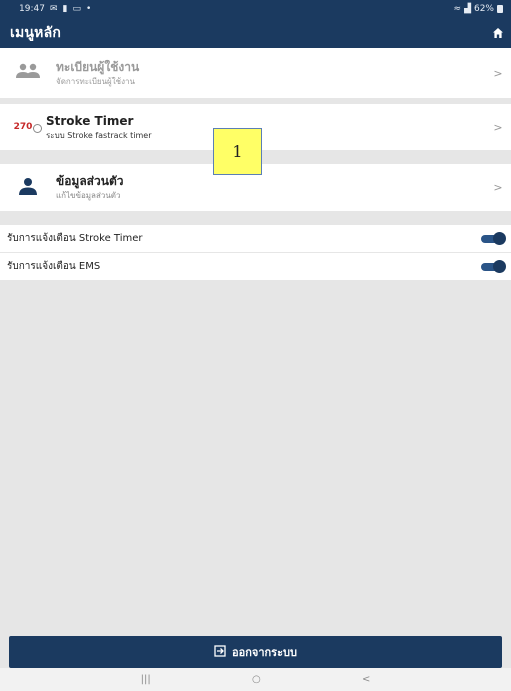  Describe the element at coordinates (500, 9) in the screenshot. I see `battery-icon` at that location.